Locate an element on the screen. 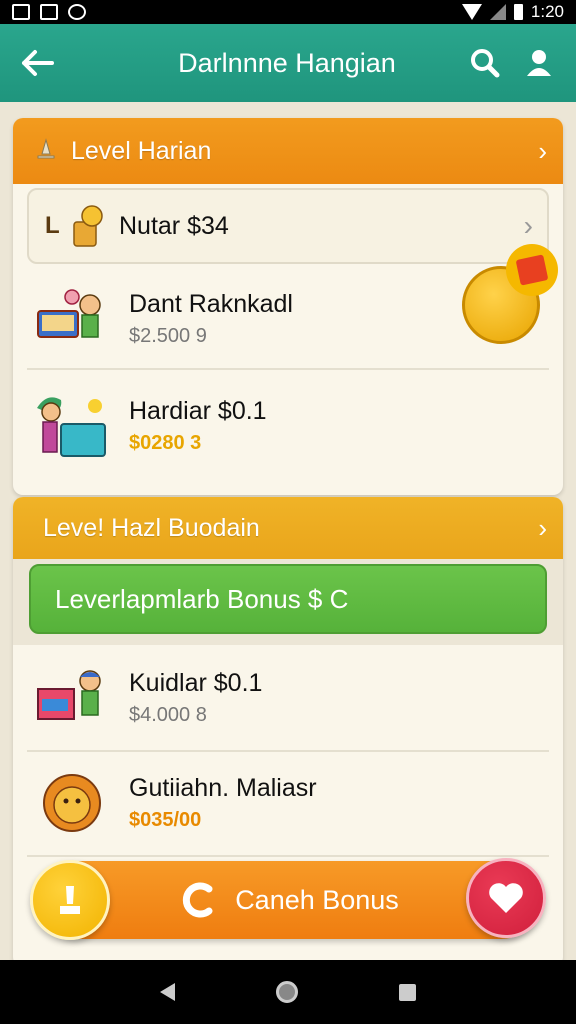 This screenshot has width=576, height=1024. level-harian-header: Level Harian › is located at coordinates (288, 151).